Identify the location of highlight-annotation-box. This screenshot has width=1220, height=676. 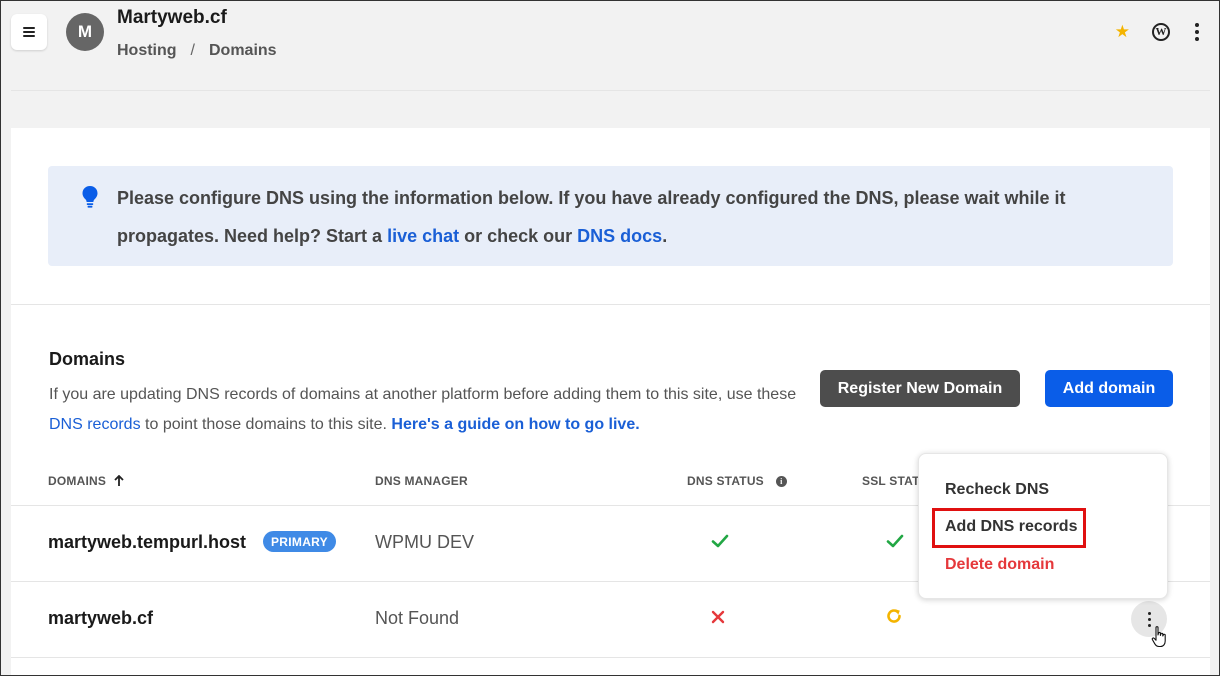
(1009, 528).